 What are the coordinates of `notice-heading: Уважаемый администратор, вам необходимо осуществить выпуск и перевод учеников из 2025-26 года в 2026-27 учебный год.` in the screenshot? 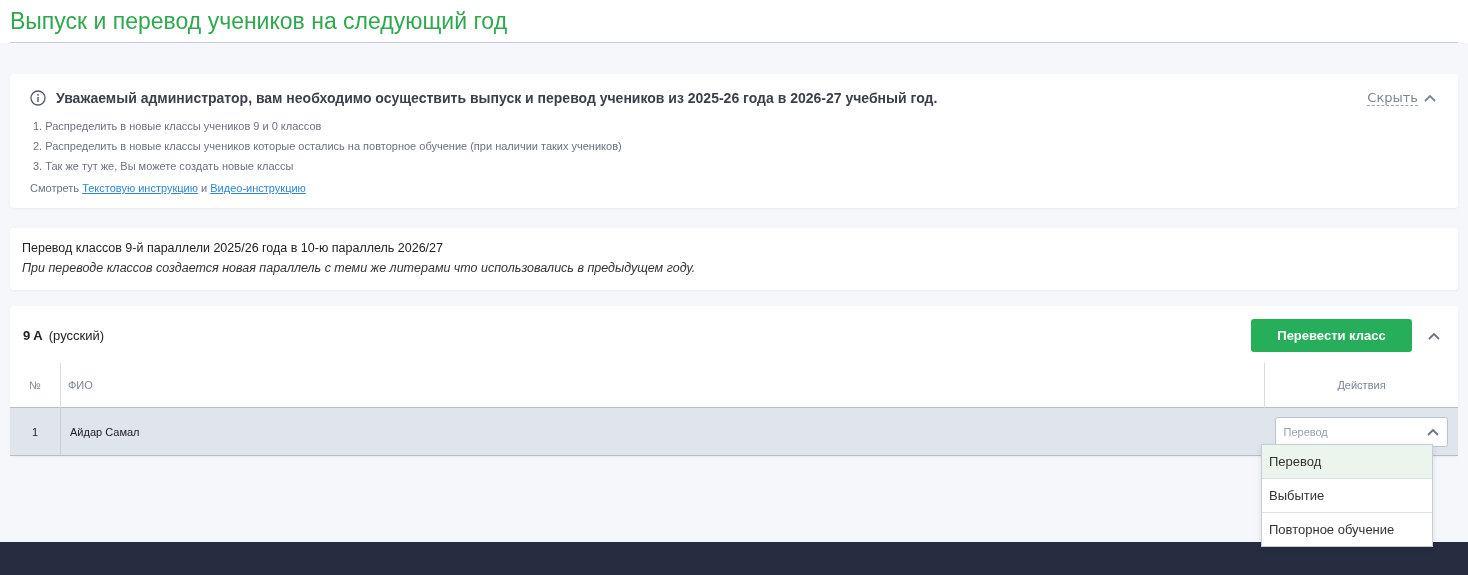 It's located at (497, 98).